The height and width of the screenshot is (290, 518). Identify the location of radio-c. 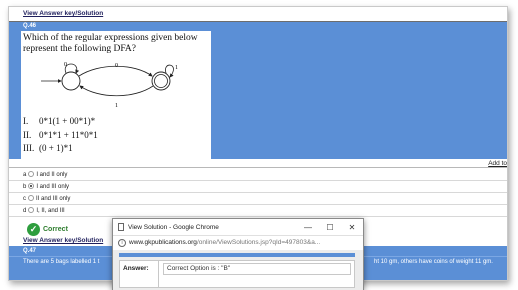
(31, 197).